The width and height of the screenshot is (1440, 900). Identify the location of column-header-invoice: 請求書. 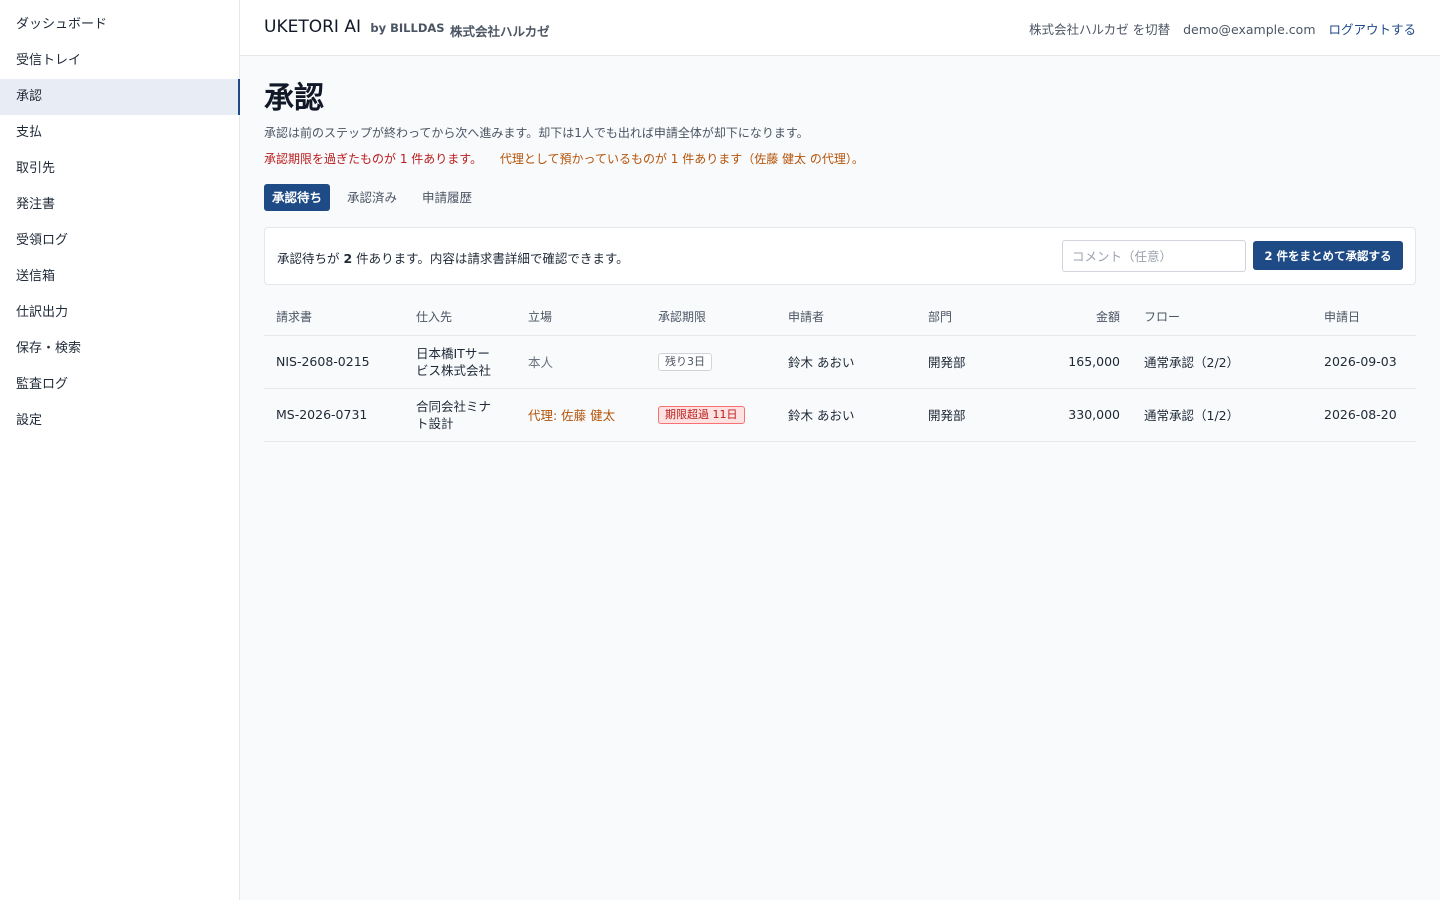
(334, 317).